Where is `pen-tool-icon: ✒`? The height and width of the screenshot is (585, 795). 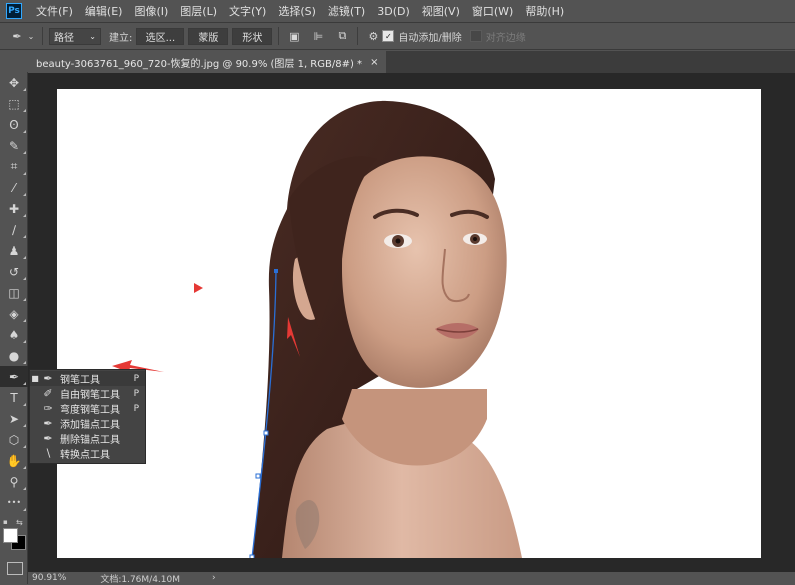
pen-tool-icon: ✒ is located at coordinates (14, 376).